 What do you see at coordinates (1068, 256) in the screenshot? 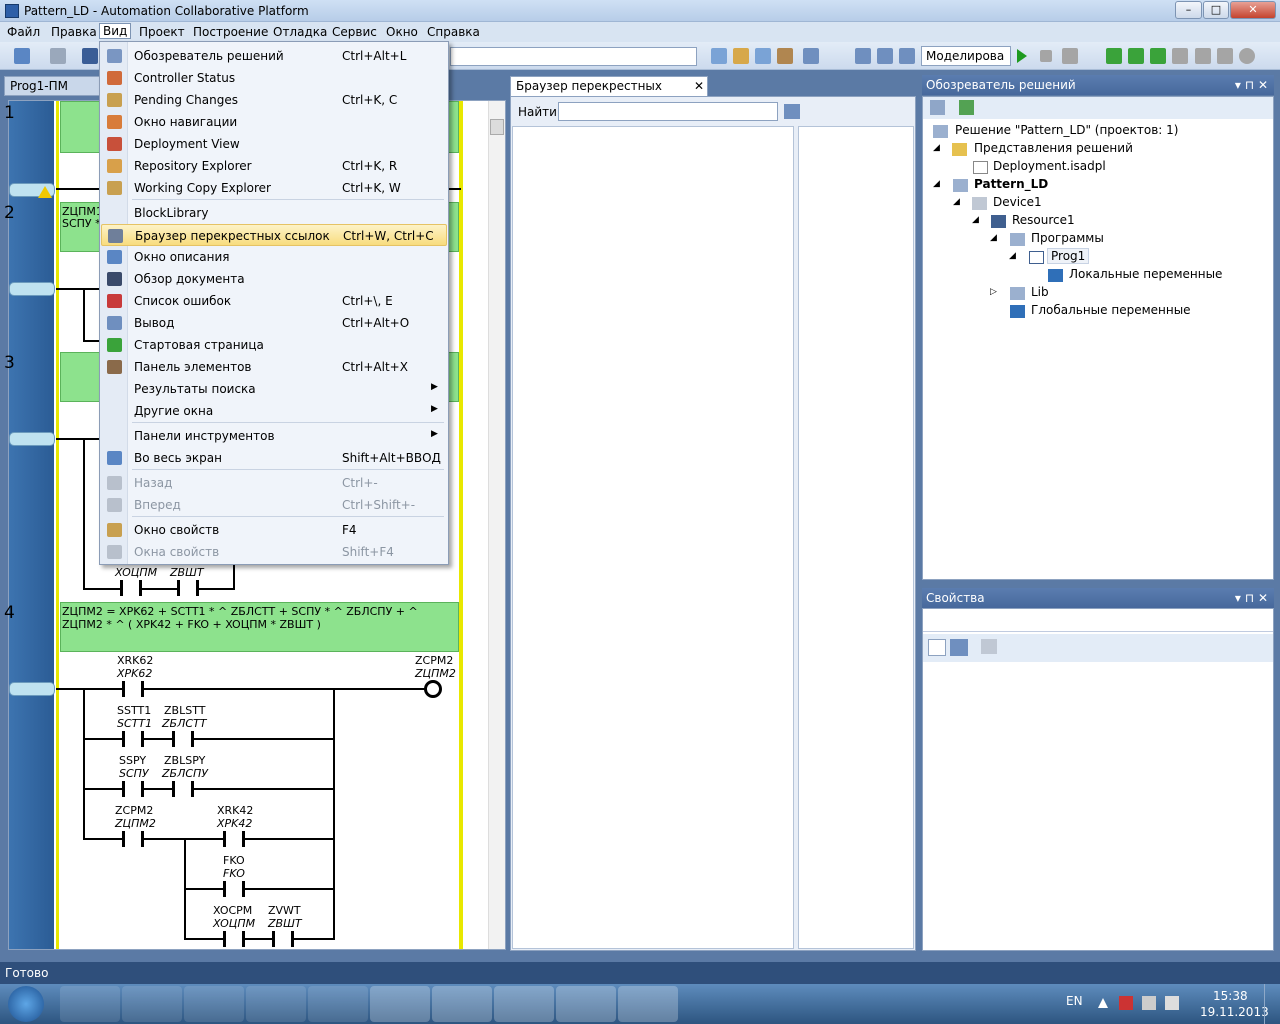
I see `tree-item-prog1: Prog1` at bounding box center [1068, 256].